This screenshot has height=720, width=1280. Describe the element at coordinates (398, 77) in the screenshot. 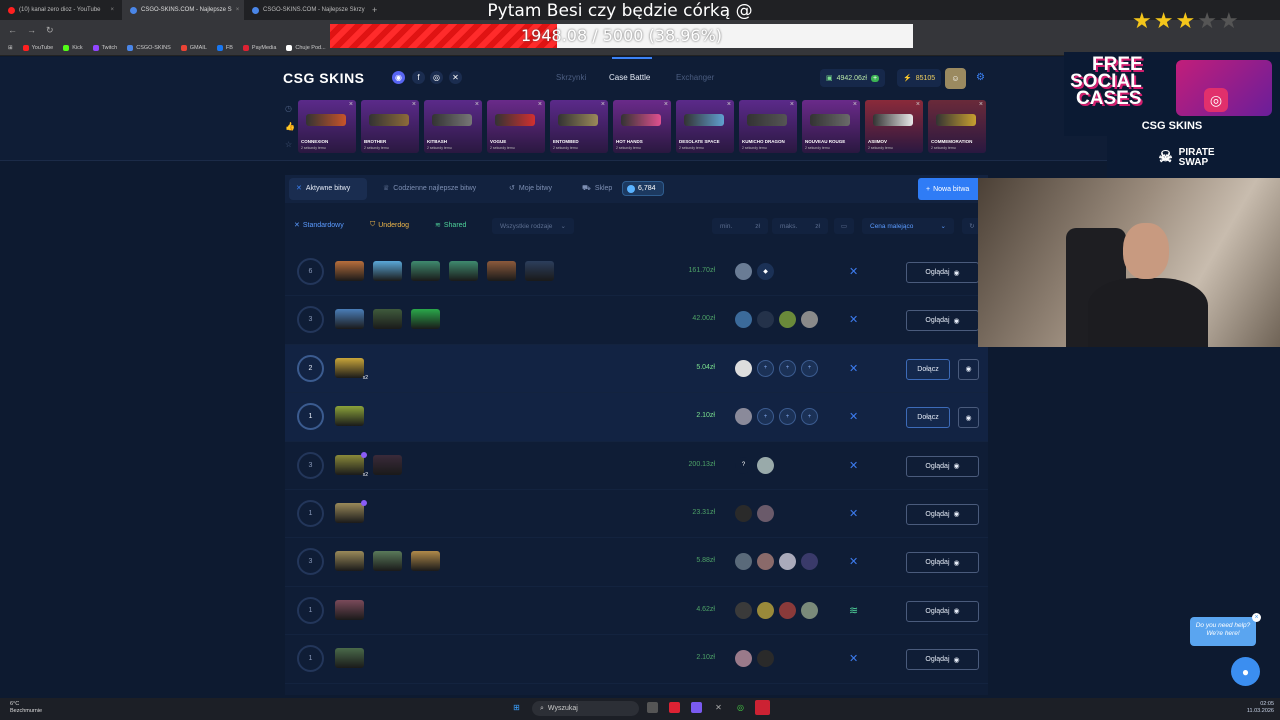

I see `discord-icon: ◉` at that location.